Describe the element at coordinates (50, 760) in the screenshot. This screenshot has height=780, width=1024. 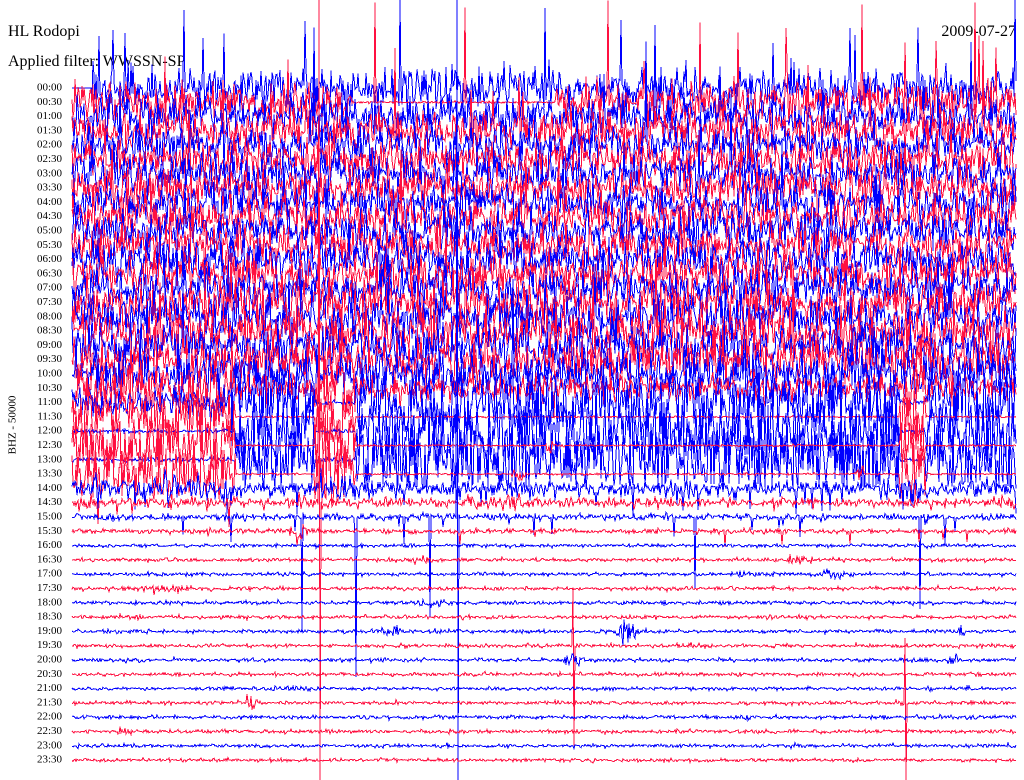
I see `time-label: 23:30` at that location.